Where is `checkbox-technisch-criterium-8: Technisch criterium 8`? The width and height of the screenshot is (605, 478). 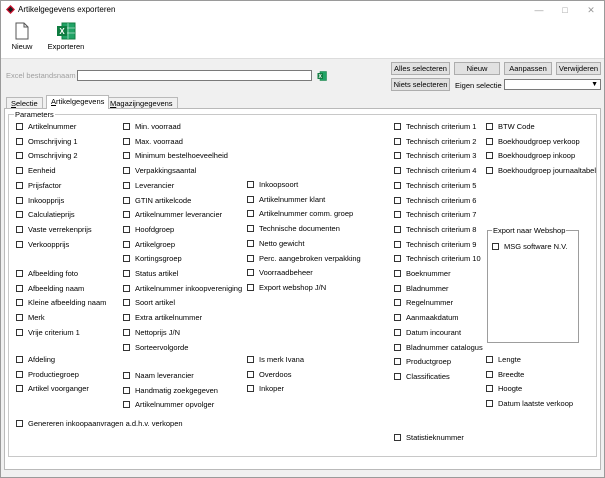 checkbox-technisch-criterium-8: Technisch criterium 8 is located at coordinates (435, 230).